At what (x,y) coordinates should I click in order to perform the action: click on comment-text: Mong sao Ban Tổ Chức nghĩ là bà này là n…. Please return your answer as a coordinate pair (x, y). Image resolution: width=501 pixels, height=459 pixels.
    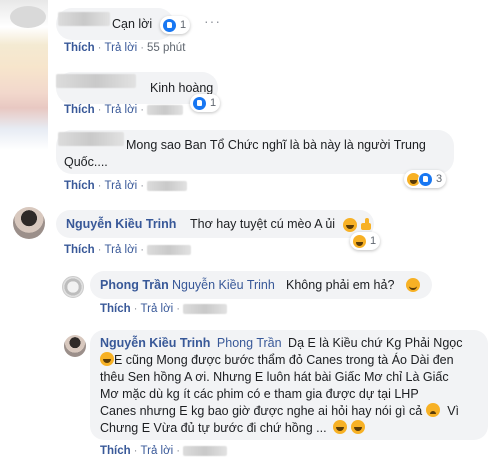
    Looking at the image, I should click on (276, 145).